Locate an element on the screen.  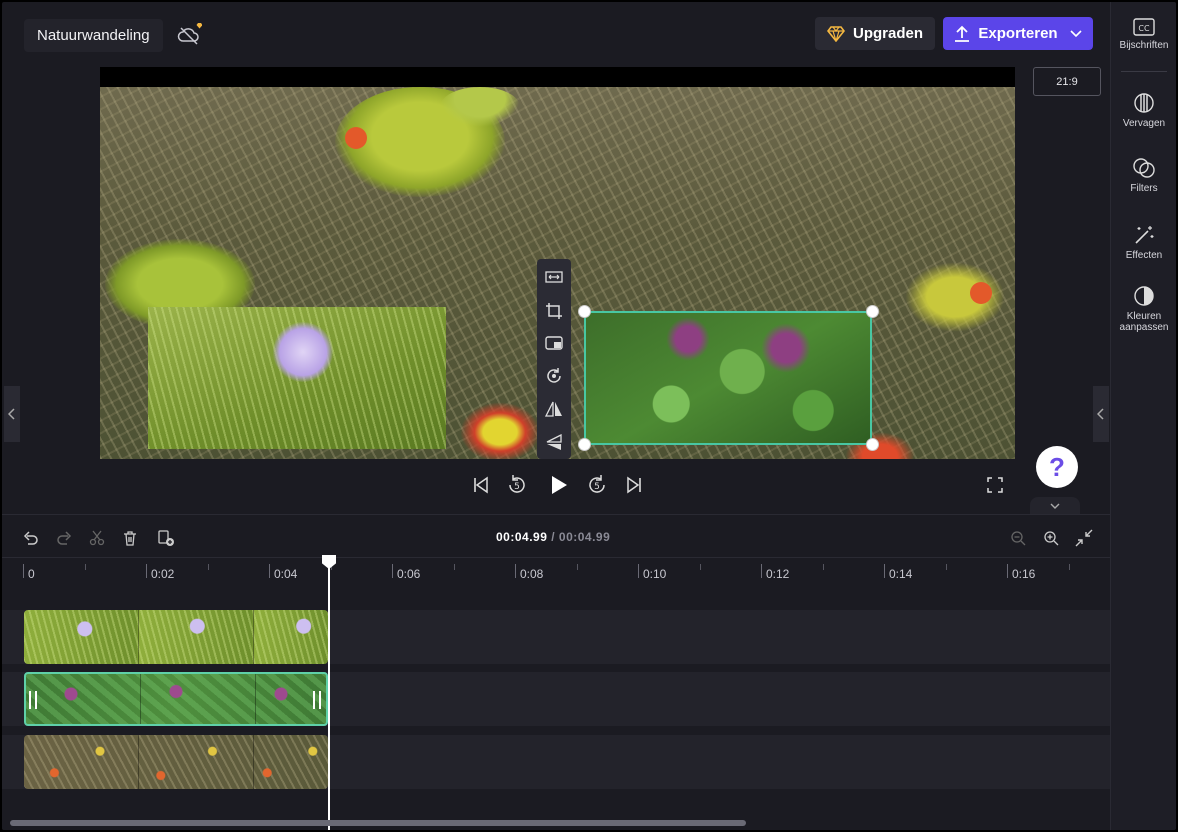
play-button is located at coordinates (559, 485).